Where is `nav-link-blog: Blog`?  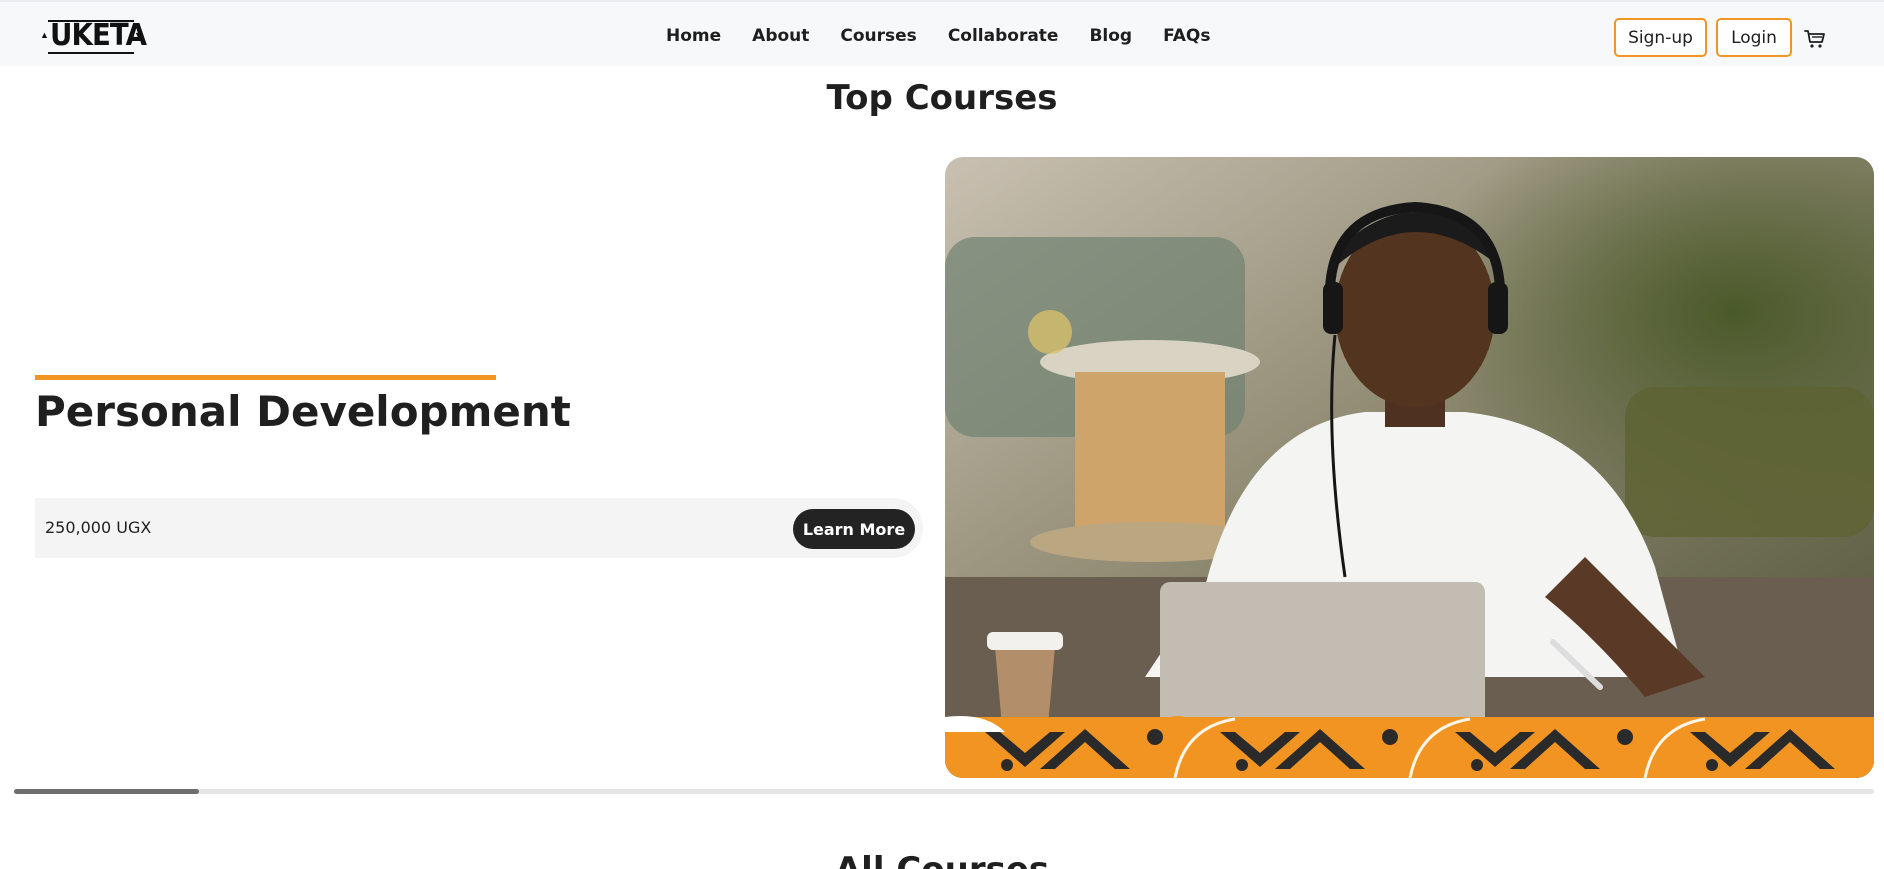 nav-link-blog: Blog is located at coordinates (1110, 36).